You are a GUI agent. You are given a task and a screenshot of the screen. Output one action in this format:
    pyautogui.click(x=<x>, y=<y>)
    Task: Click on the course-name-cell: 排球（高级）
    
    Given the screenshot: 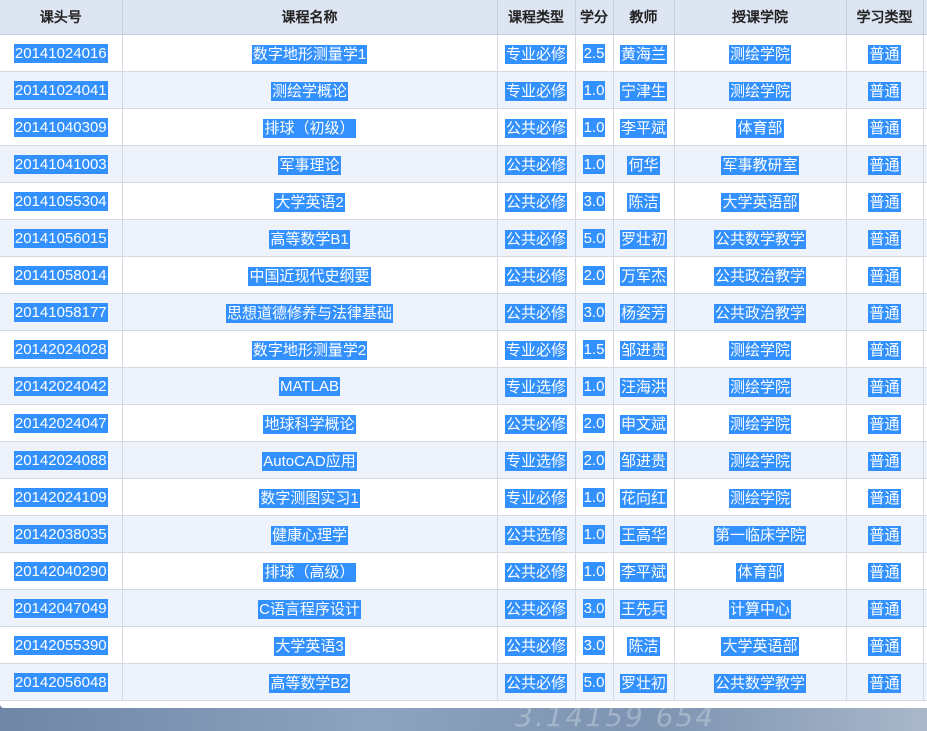 What is the action you would take?
    pyautogui.click(x=310, y=571)
    